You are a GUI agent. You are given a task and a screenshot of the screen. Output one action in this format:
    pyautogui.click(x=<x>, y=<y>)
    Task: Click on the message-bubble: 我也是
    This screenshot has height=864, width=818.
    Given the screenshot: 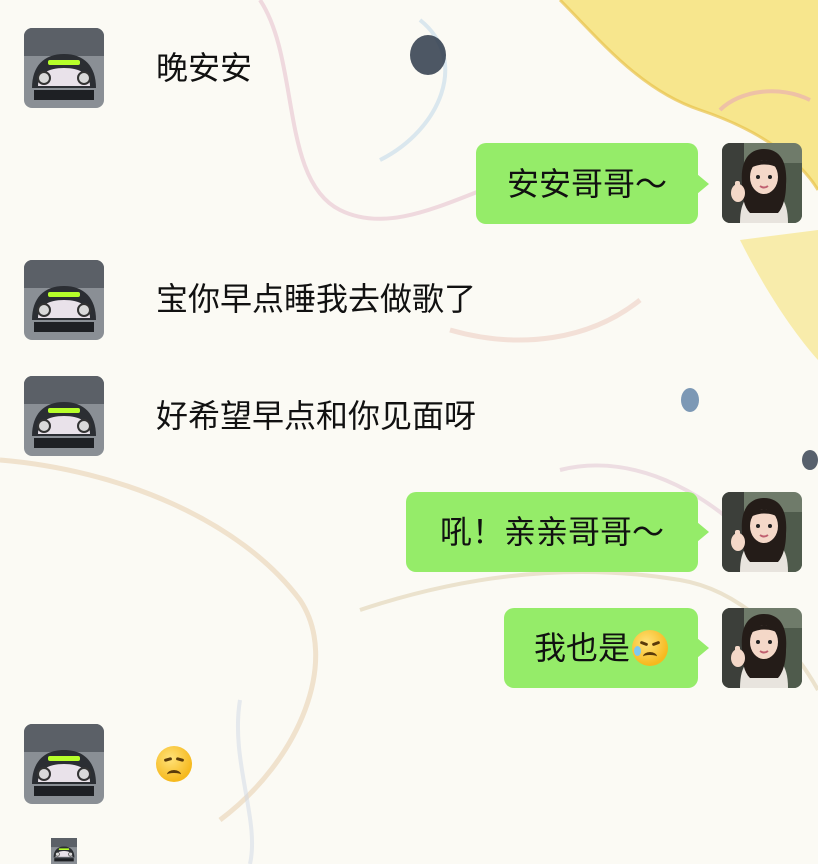 What is the action you would take?
    pyautogui.click(x=601, y=648)
    